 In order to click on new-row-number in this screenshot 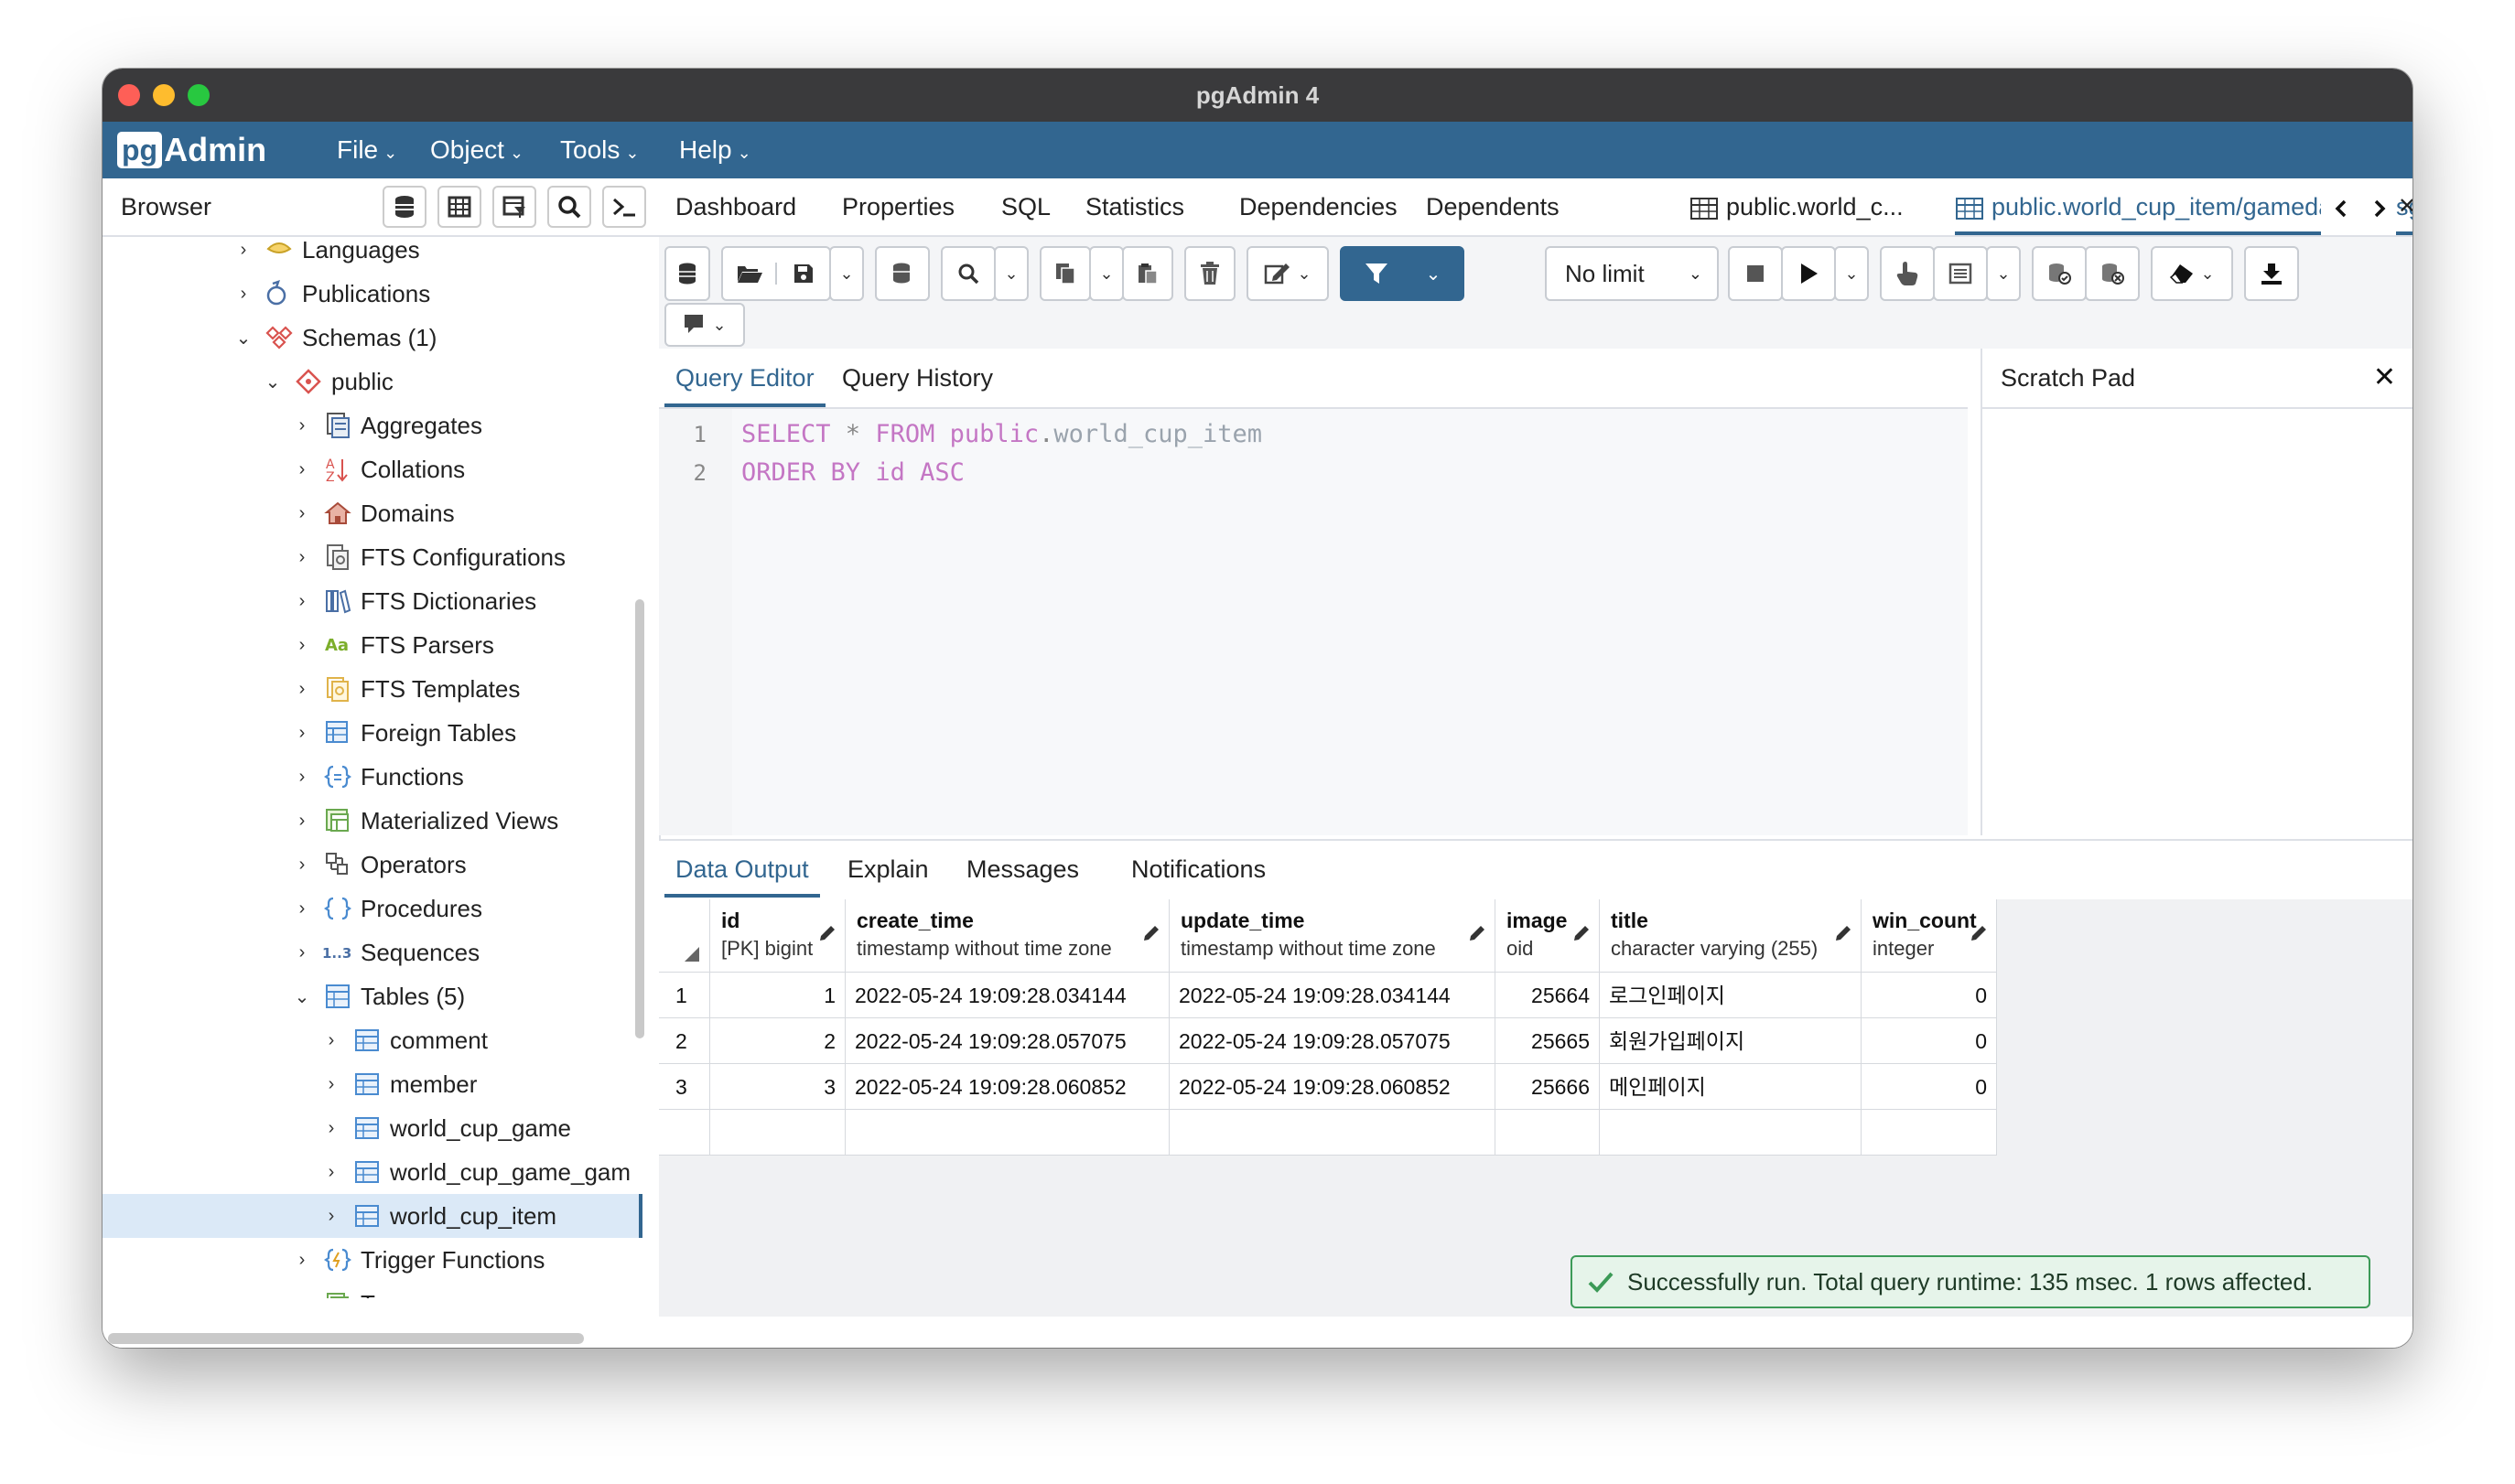, I will do `click(684, 1133)`.